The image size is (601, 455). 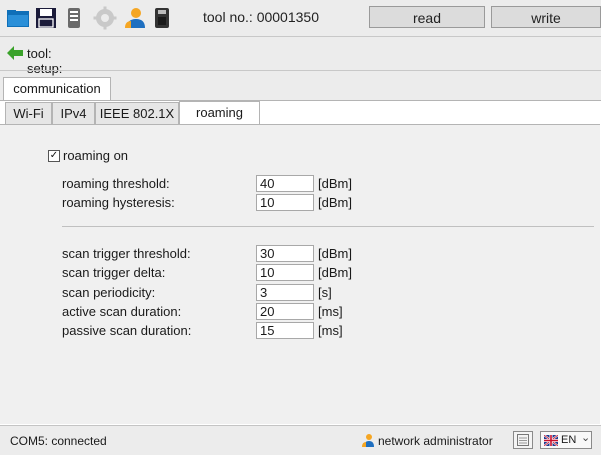 I want to click on scan-trigger-delta-unit: [dBm], so click(x=335, y=272).